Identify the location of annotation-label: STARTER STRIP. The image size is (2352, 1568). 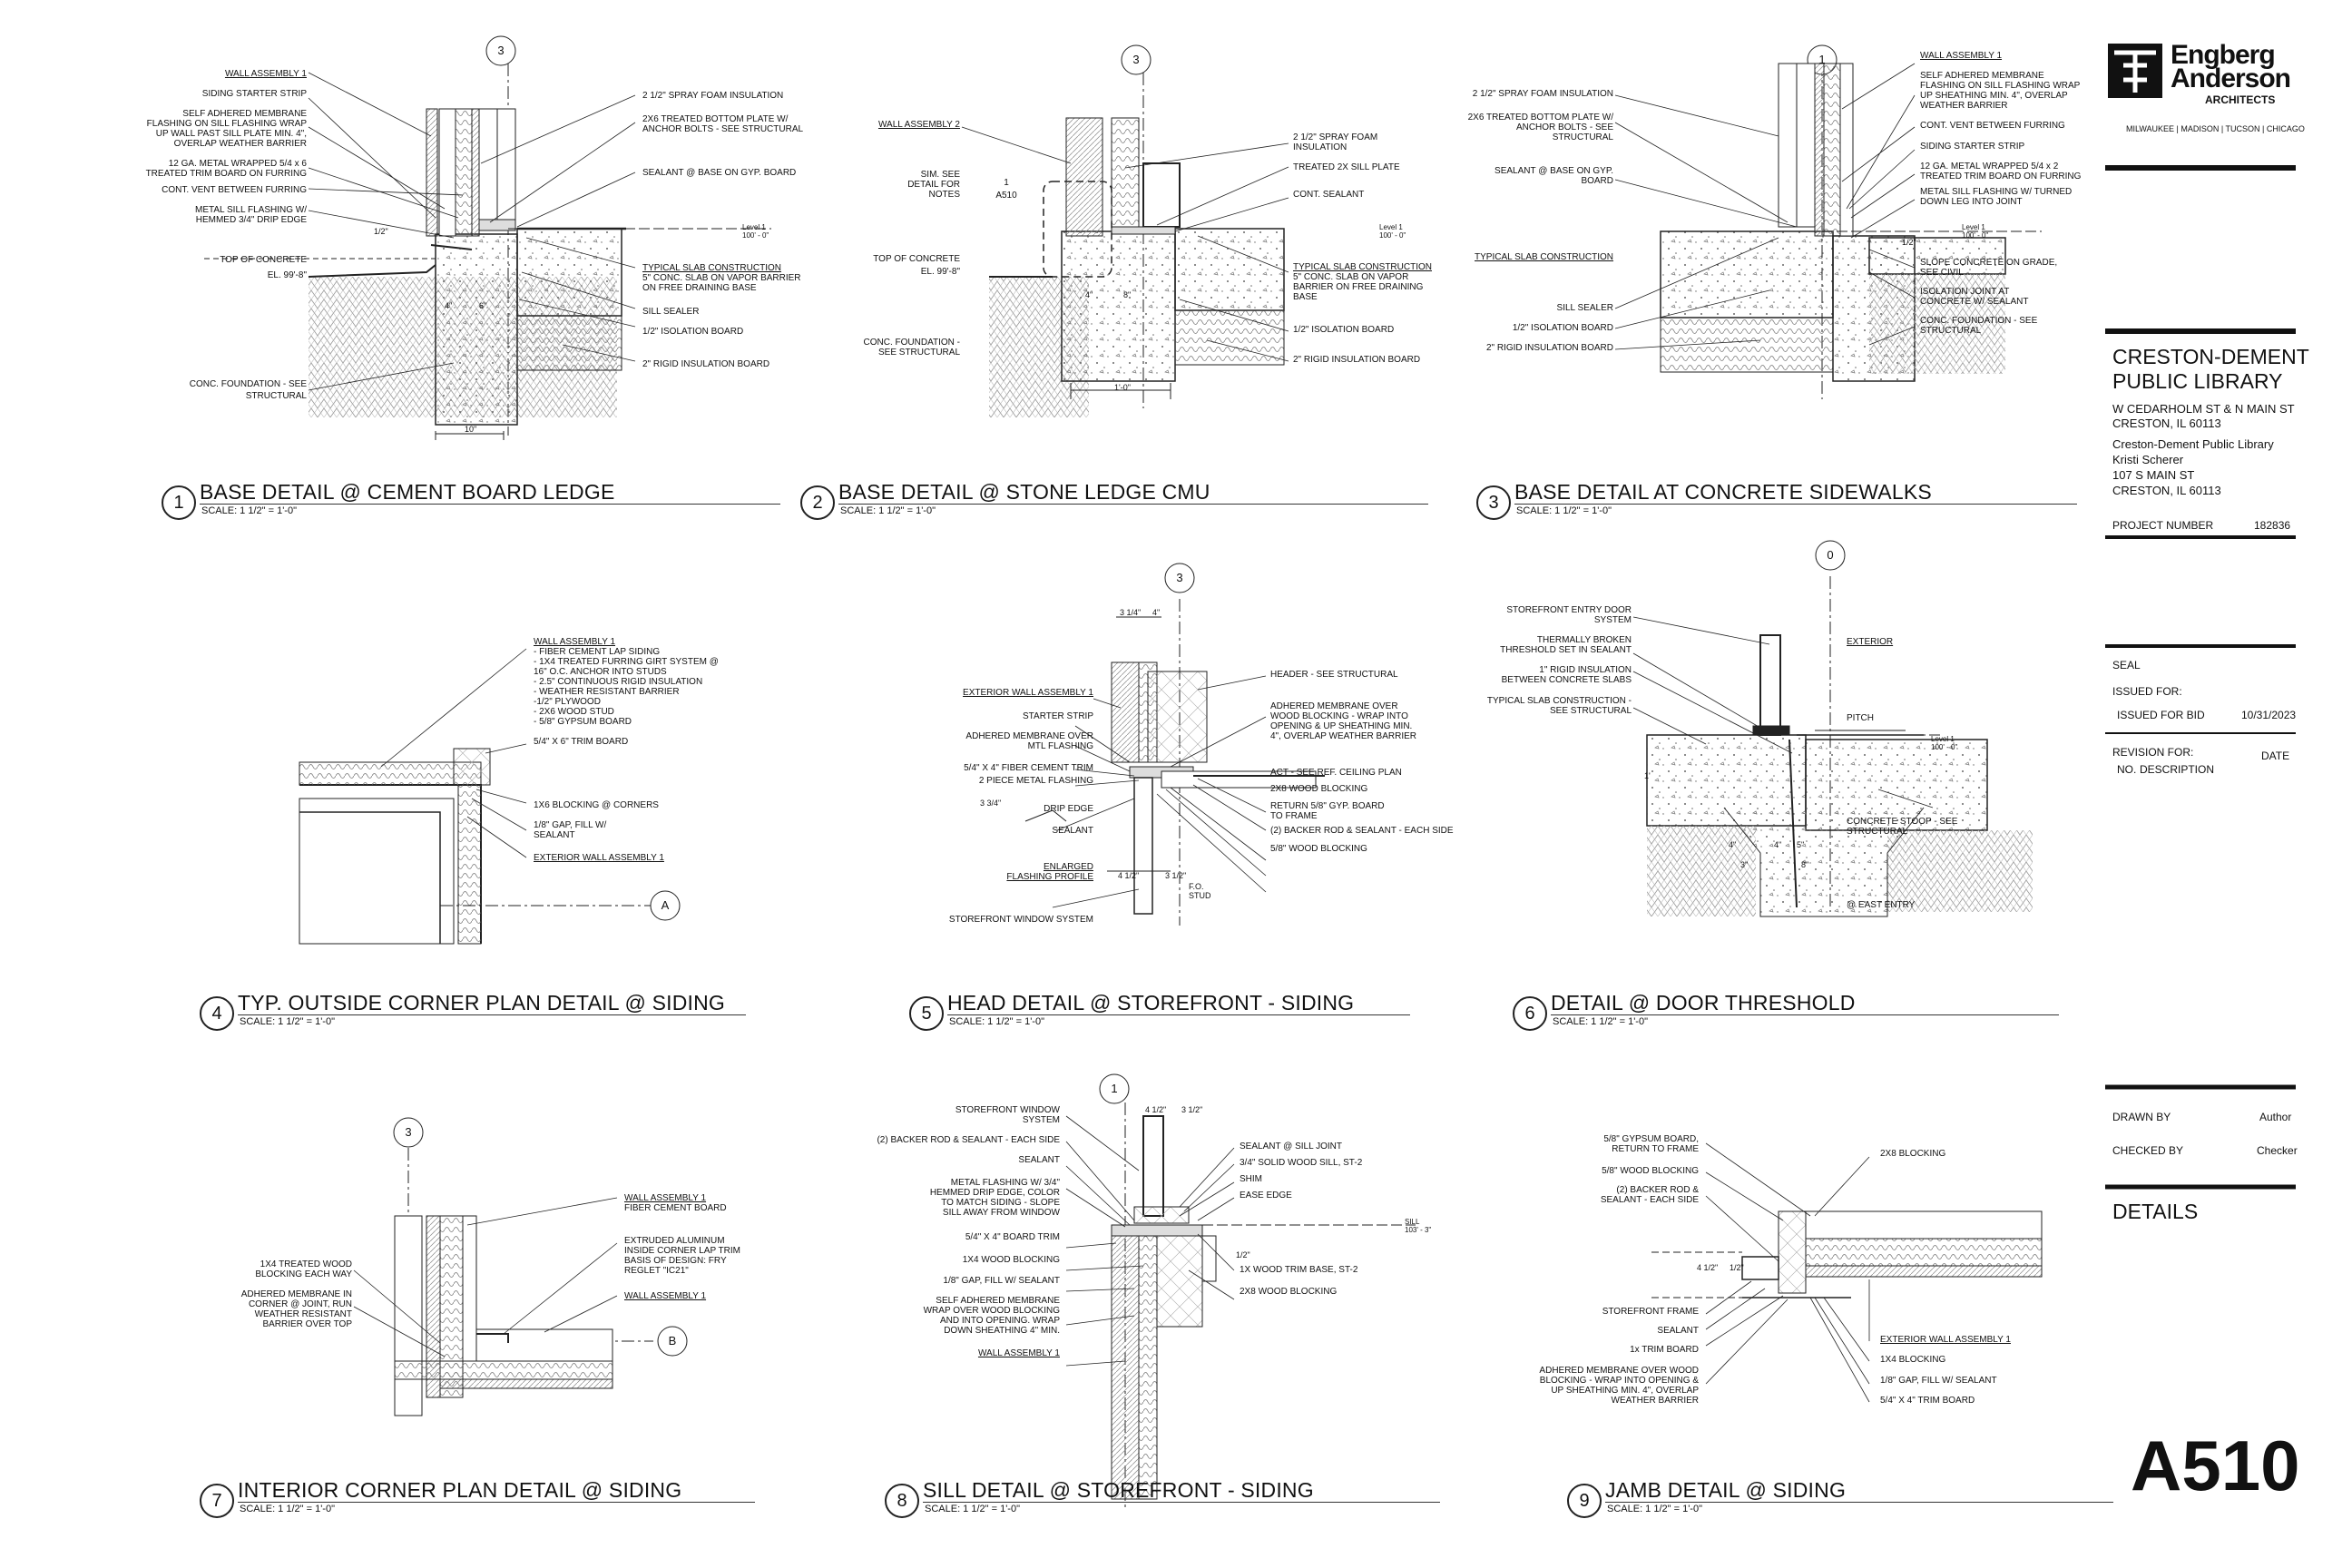
(1058, 716).